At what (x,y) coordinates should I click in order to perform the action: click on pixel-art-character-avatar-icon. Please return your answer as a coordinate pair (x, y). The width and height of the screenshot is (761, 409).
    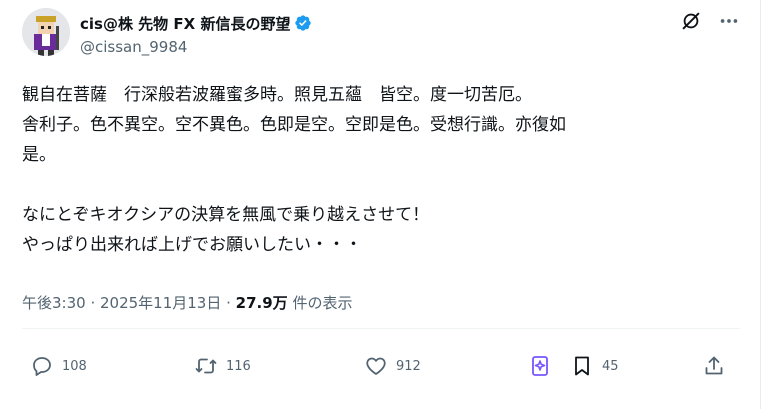
    Looking at the image, I should click on (46, 32).